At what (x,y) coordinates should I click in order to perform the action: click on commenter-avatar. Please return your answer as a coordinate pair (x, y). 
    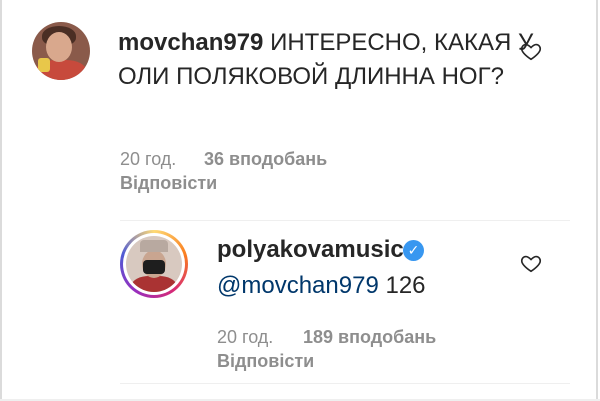
    Looking at the image, I should click on (61, 51).